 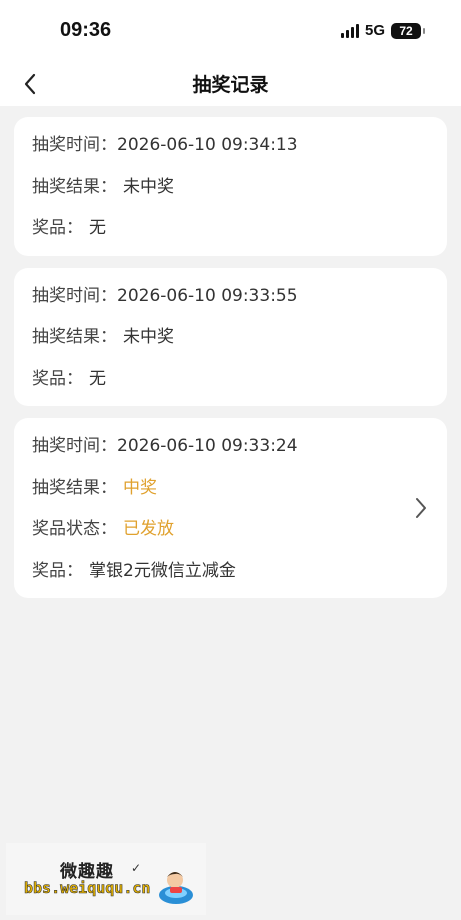 I want to click on row-value-highlight: 已发放, so click(x=148, y=529).